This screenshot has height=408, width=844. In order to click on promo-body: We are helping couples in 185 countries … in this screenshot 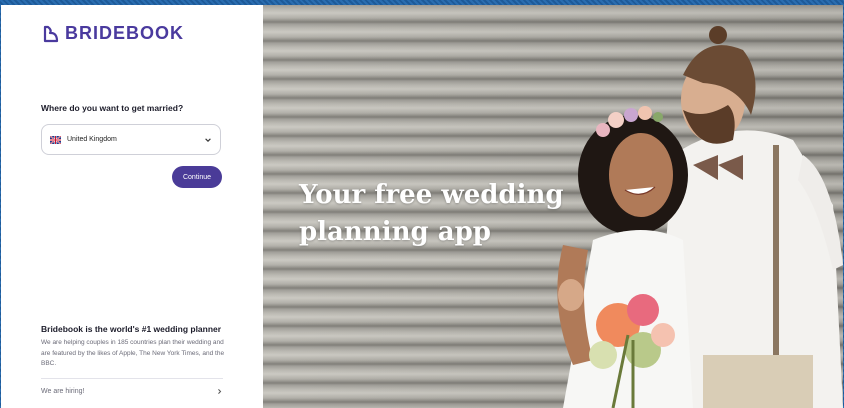, I will do `click(133, 353)`.